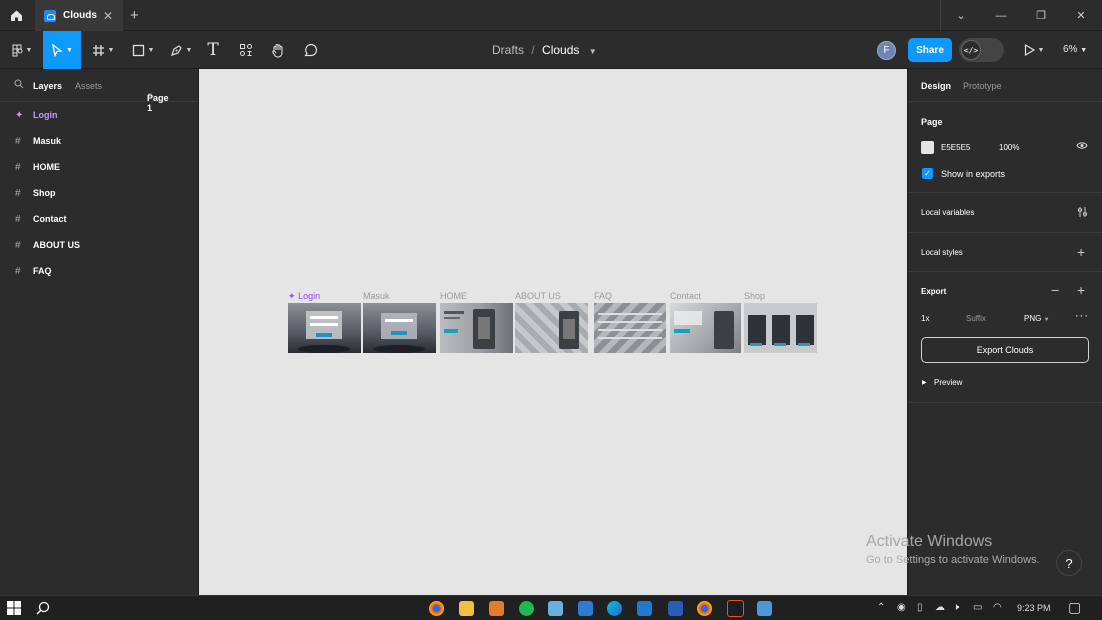 The width and height of the screenshot is (1102, 620). I want to click on close-tab-icon: ✕, so click(108, 16).